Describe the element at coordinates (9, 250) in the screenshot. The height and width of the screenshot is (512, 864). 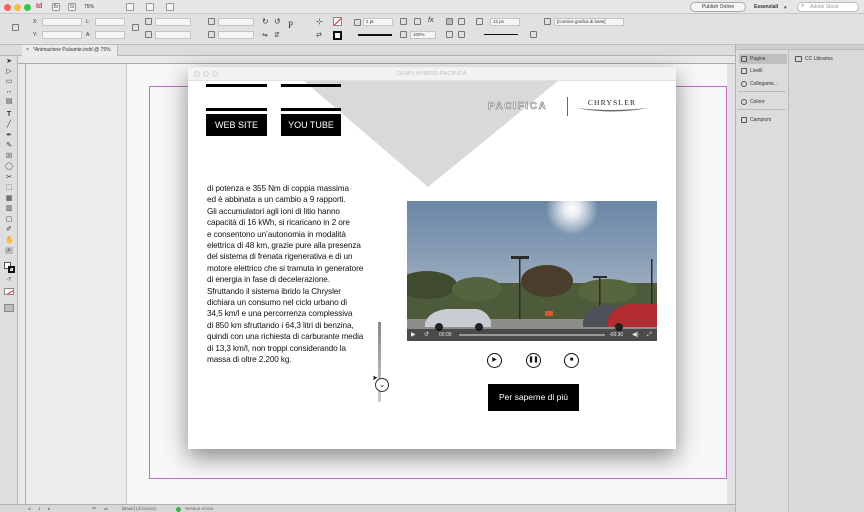
I see `zoom-tool-icon: ⌕` at that location.